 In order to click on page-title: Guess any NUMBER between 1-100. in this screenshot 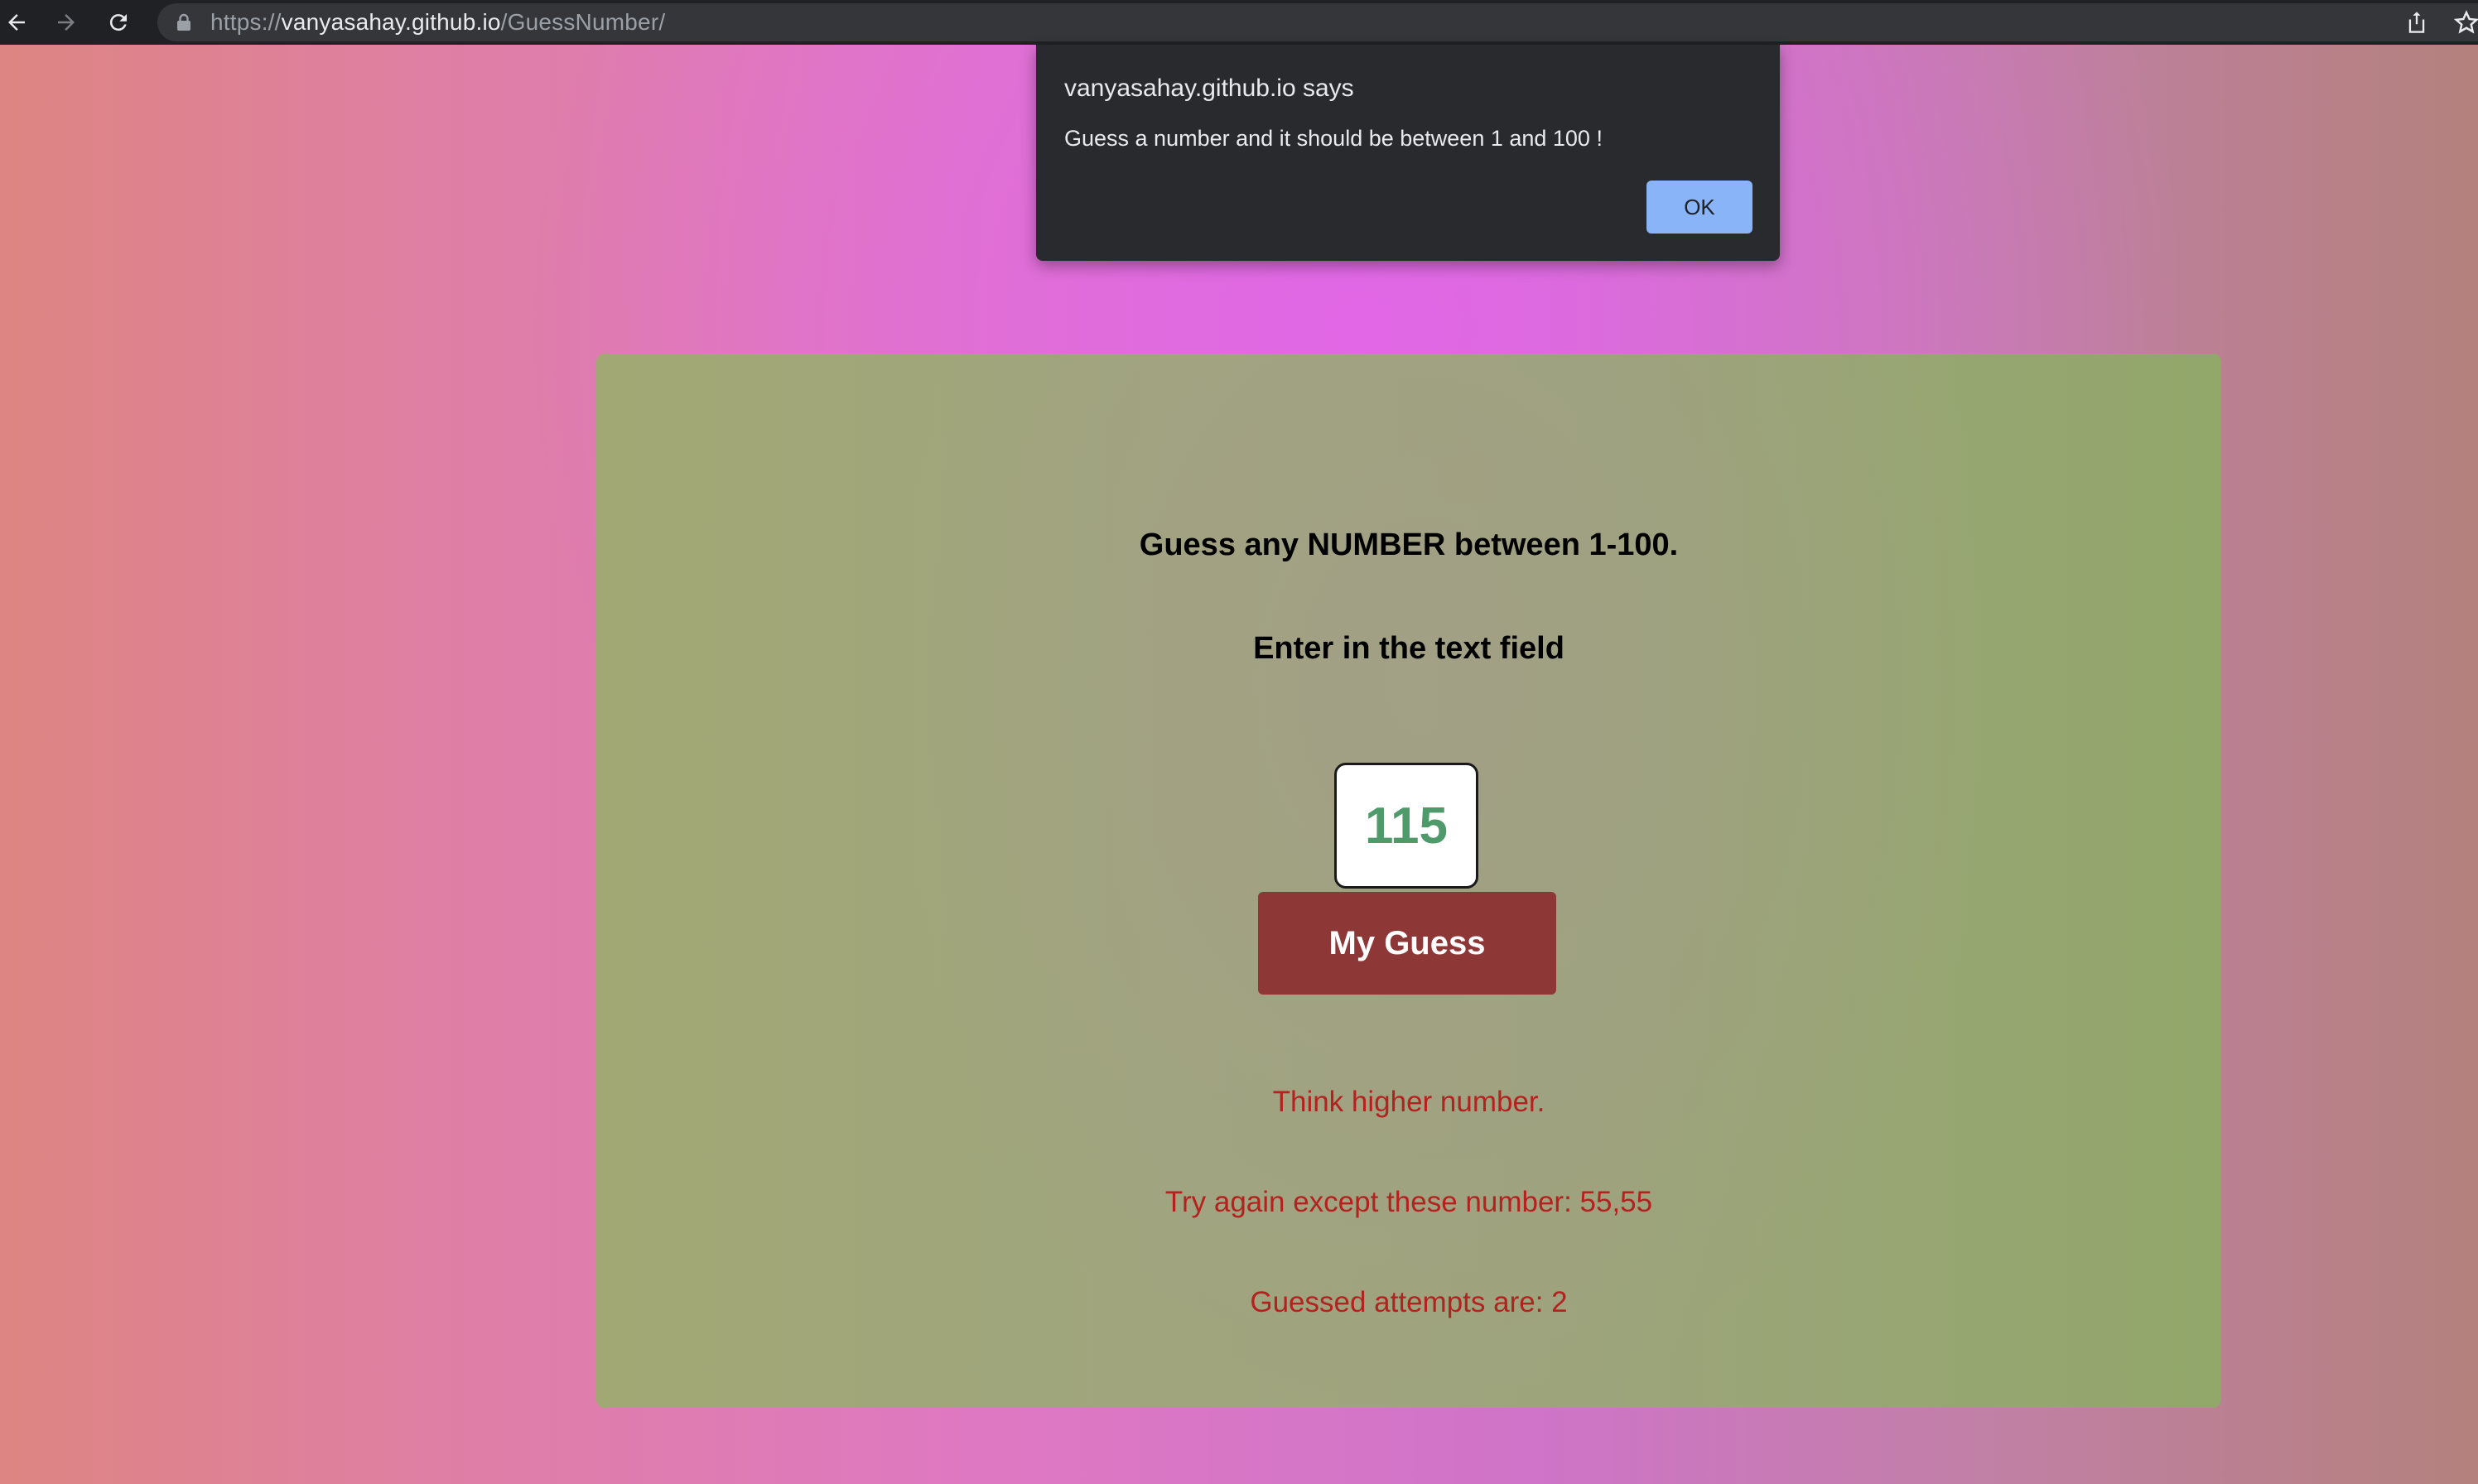, I will do `click(1409, 545)`.